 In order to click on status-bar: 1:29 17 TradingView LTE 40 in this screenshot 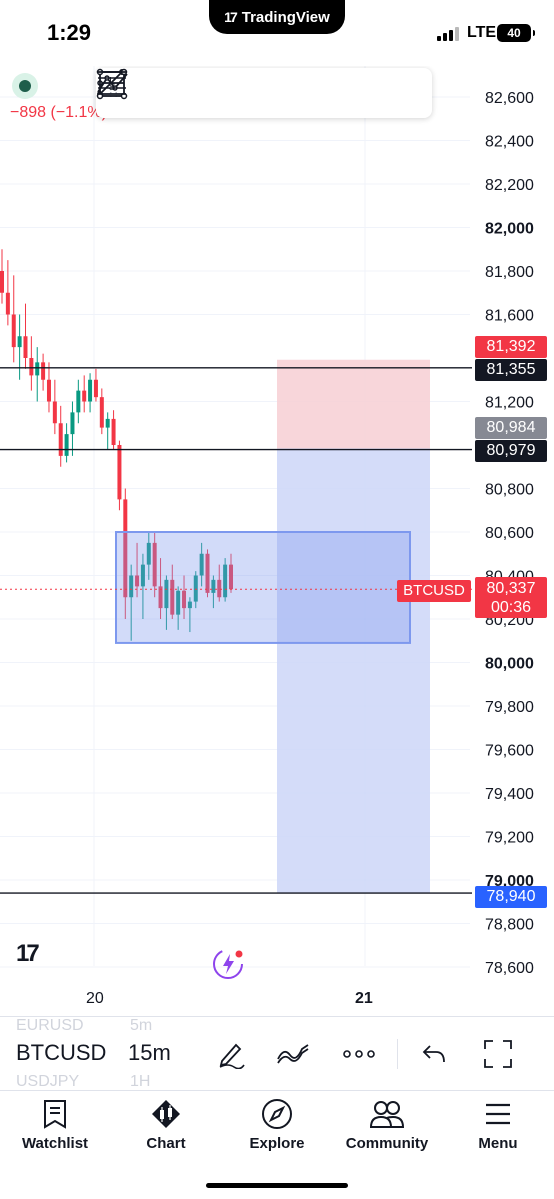, I will do `click(277, 33)`.